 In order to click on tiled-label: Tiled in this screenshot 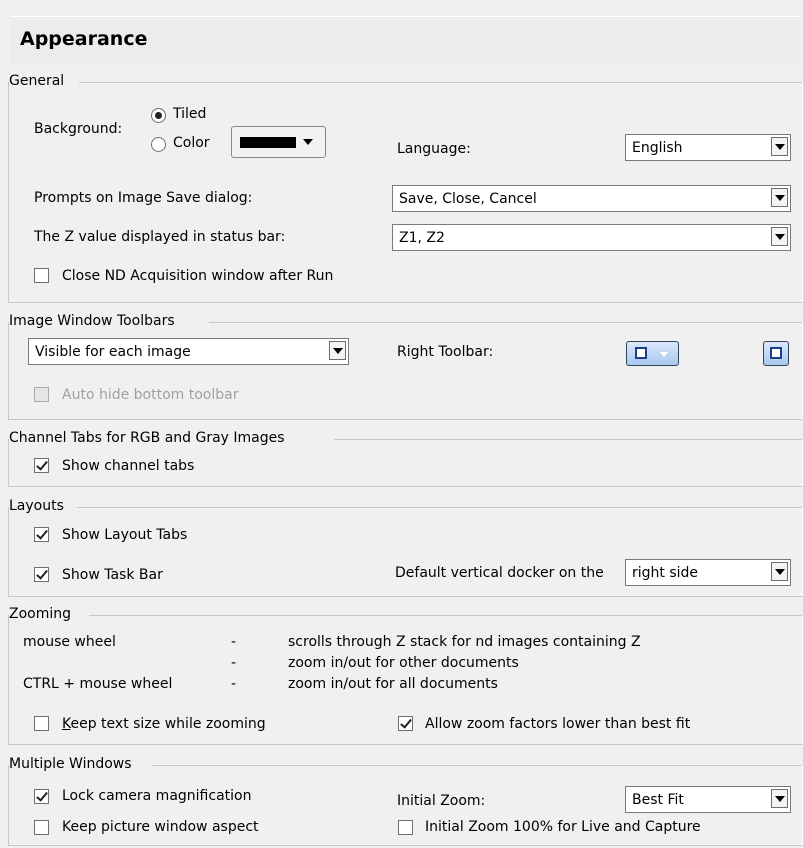, I will do `click(189, 114)`.